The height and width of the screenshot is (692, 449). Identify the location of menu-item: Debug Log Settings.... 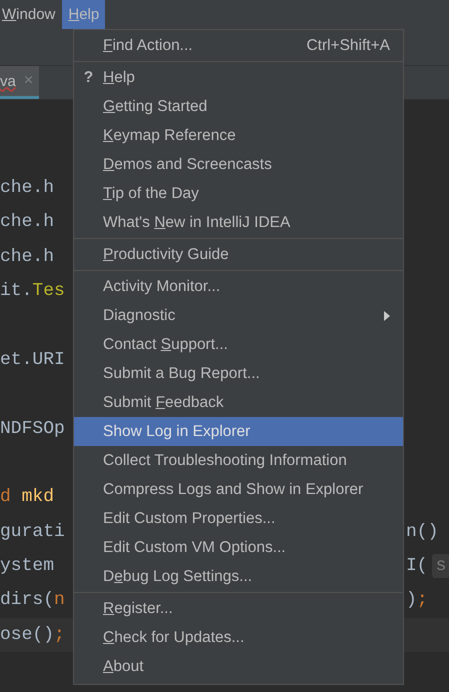
(238, 576).